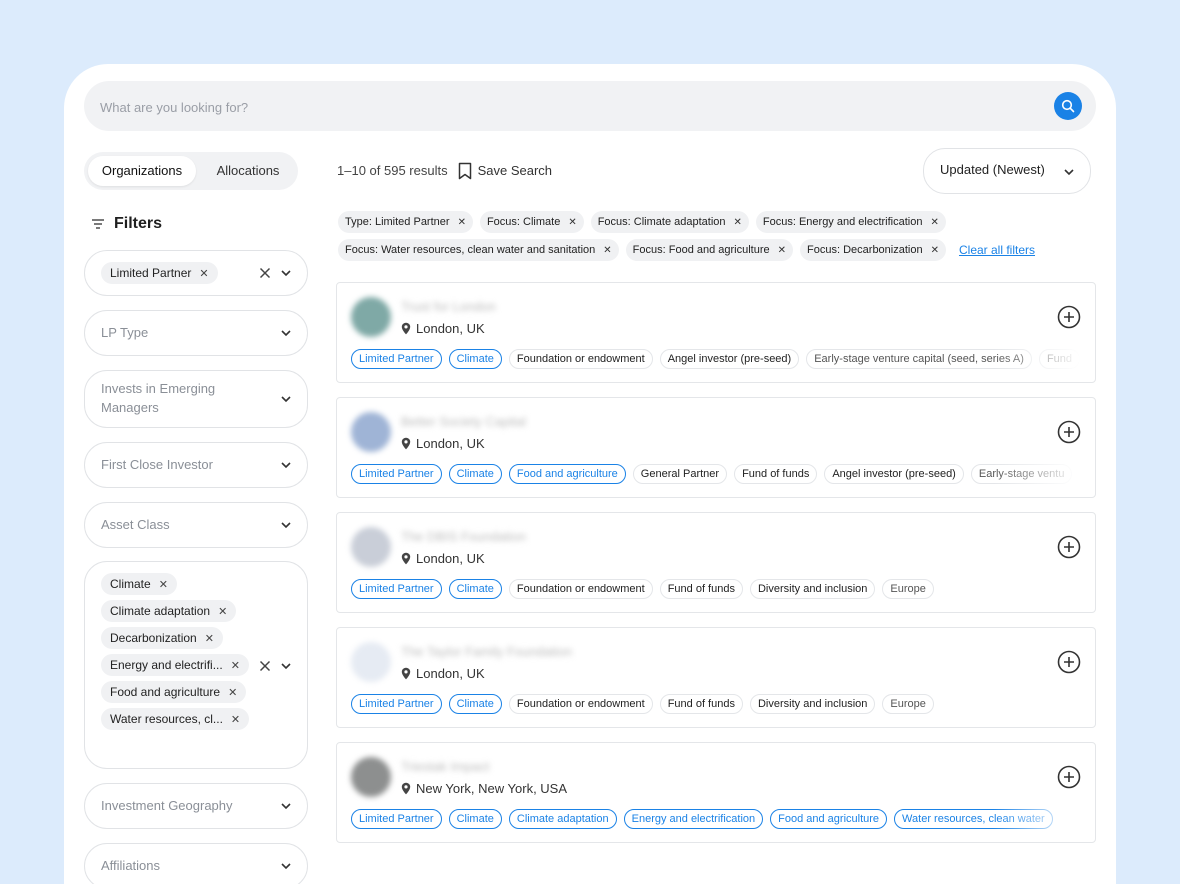  Describe the element at coordinates (196, 863) in the screenshot. I see `affiliations-filter: Affiliations` at that location.